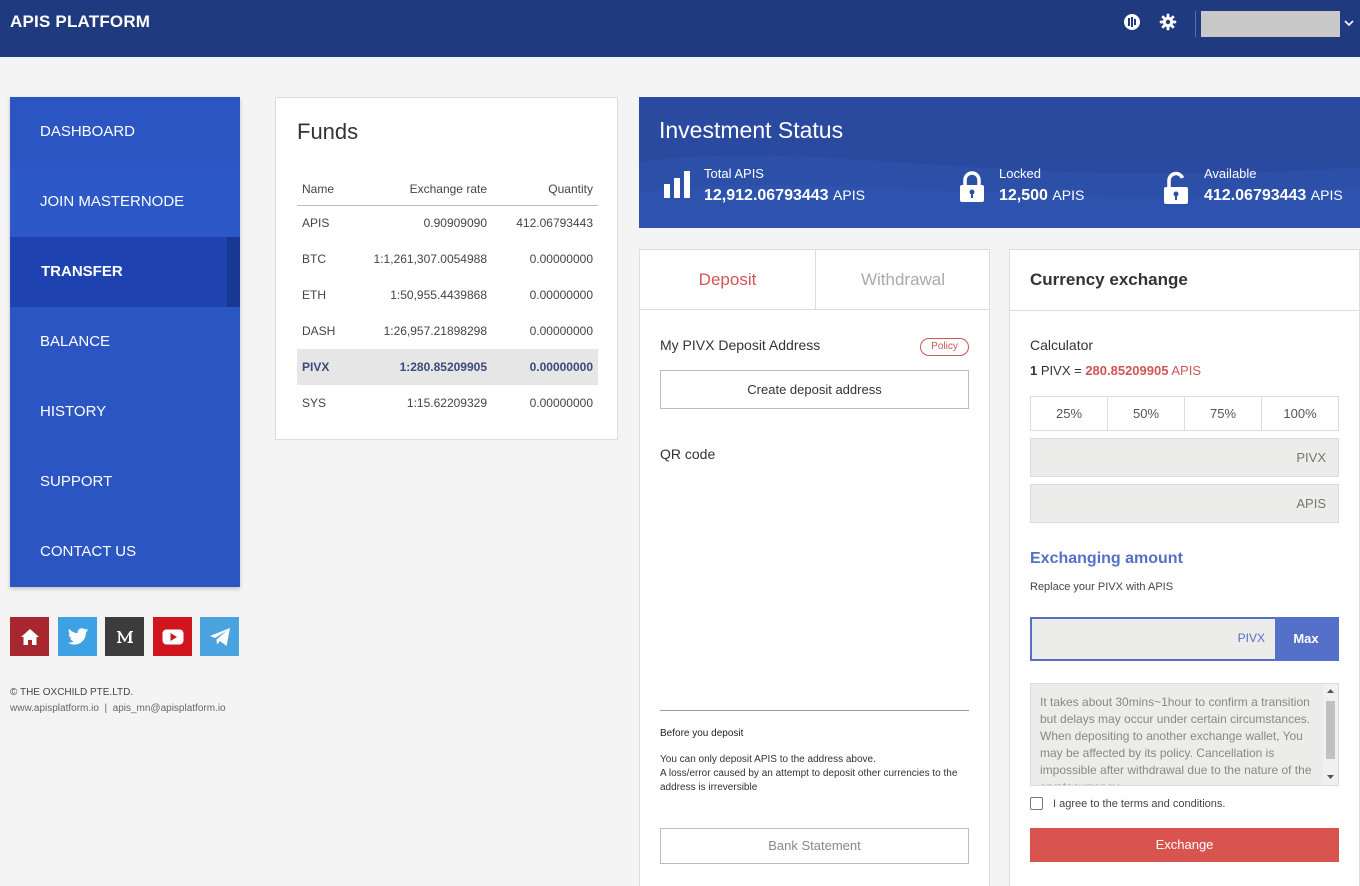 This screenshot has height=886, width=1360. What do you see at coordinates (542, 189) in the screenshot?
I see `column-header-quantity: Quantity` at bounding box center [542, 189].